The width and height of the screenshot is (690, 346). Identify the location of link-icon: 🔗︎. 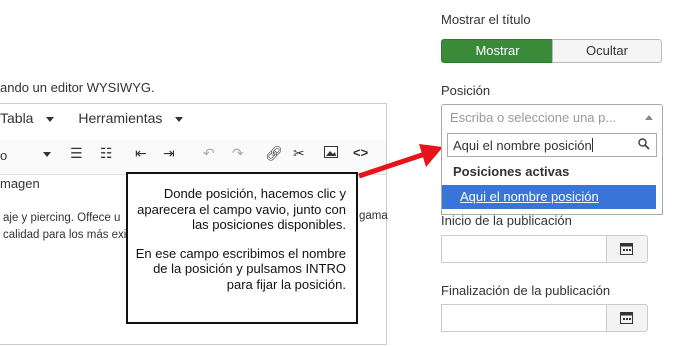
(274, 153).